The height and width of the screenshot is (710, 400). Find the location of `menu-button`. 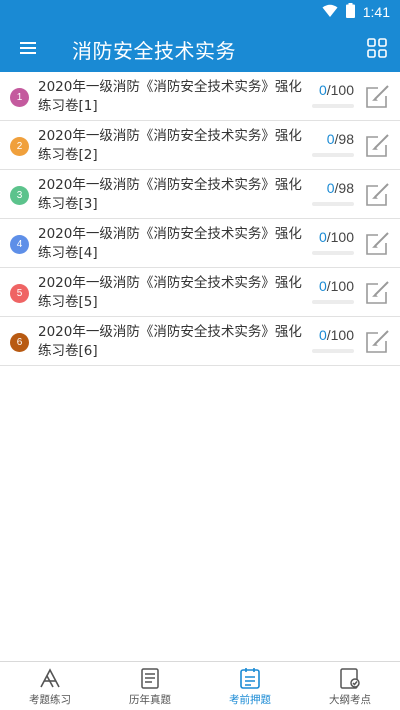

menu-button is located at coordinates (28, 48).